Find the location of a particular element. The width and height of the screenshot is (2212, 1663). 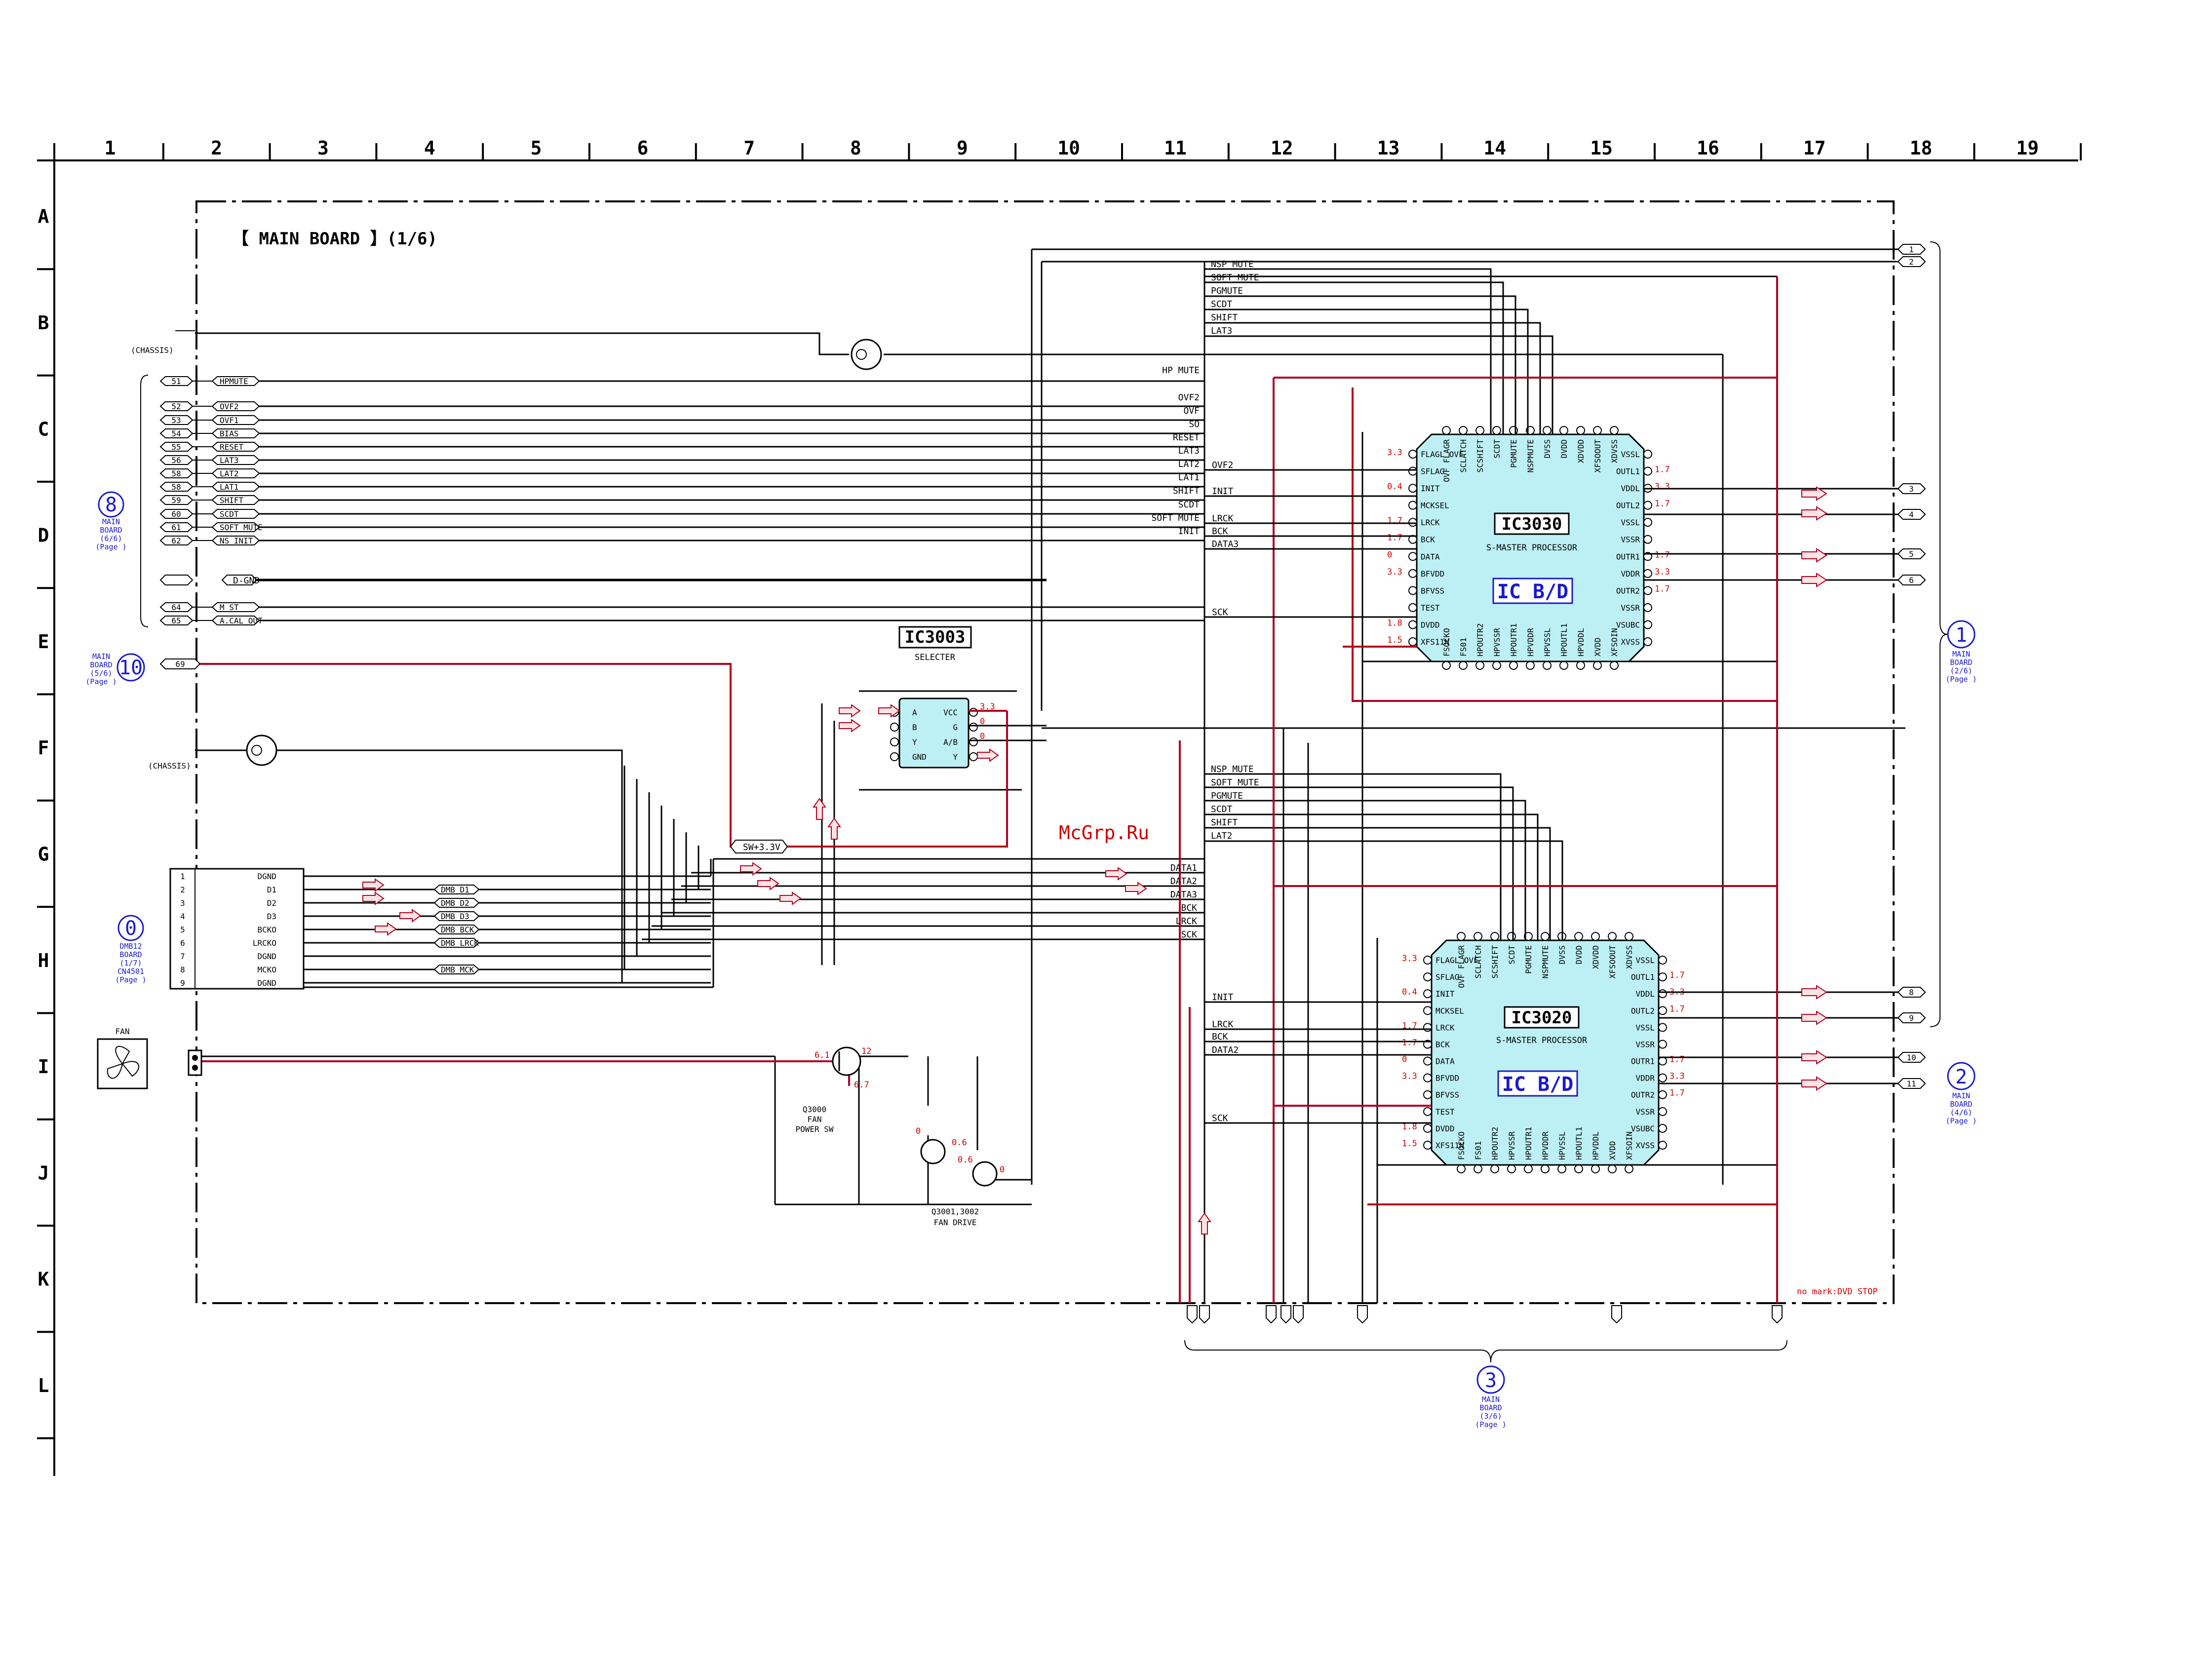

connector-8-net-label: SHIFT is located at coordinates (232, 500).